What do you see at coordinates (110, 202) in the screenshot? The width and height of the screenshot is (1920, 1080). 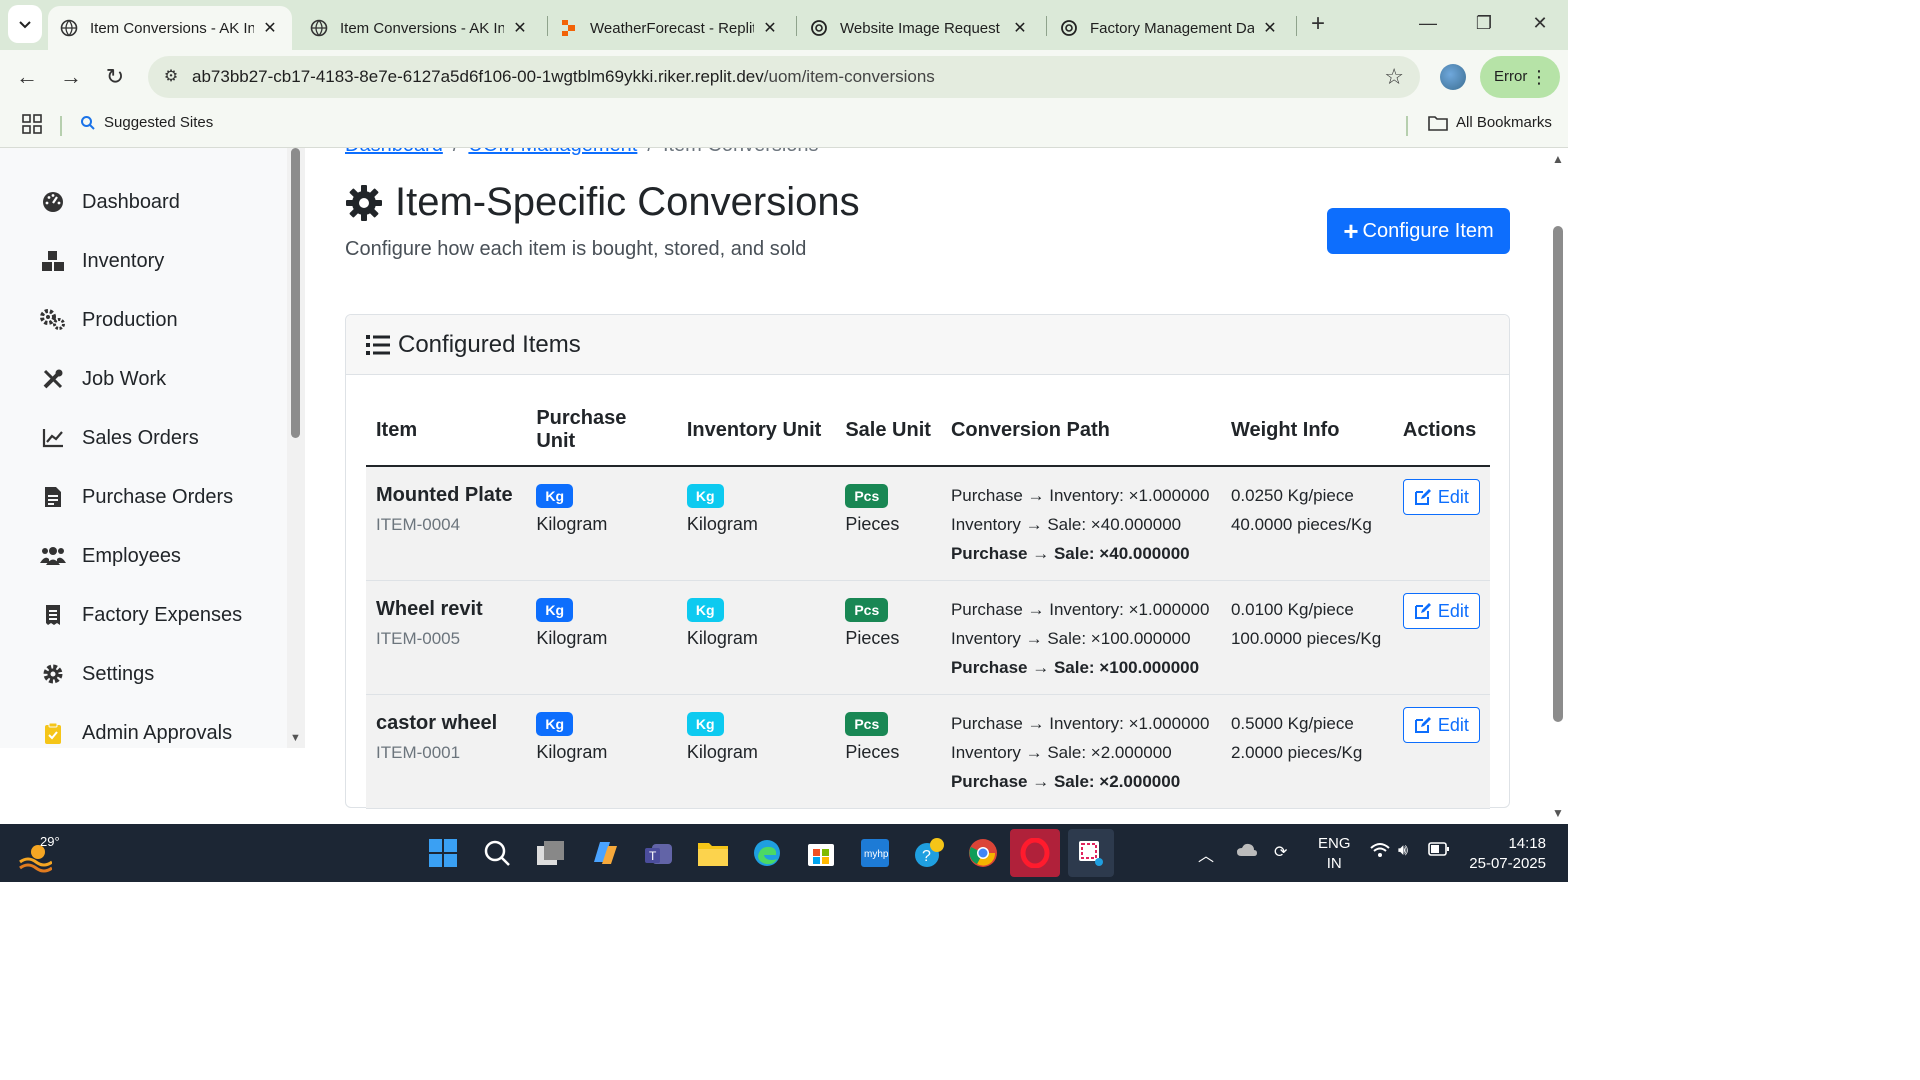 I see `sidebar-item-dashboard: Dashboard` at bounding box center [110, 202].